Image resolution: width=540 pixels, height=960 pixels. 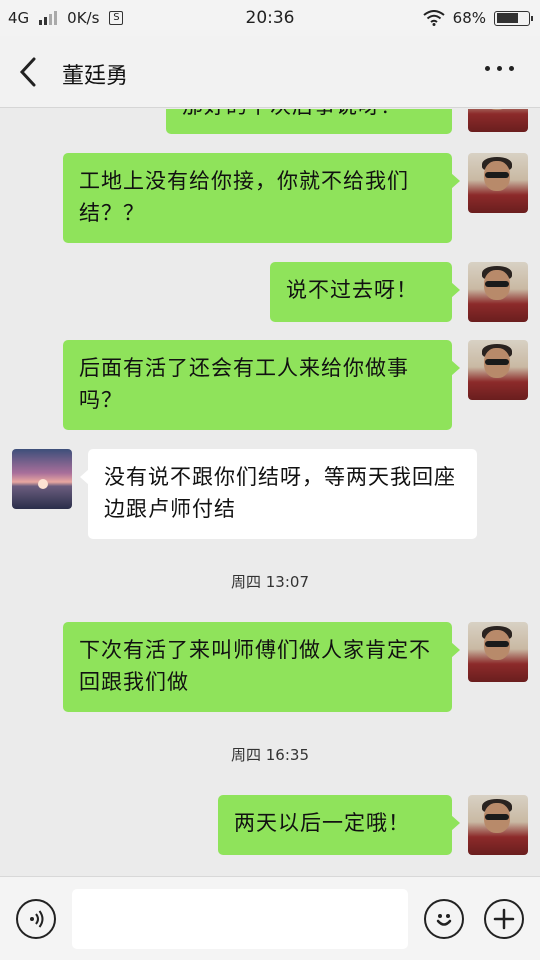 What do you see at coordinates (95, 76) in the screenshot?
I see `contact-name: 董廷勇` at bounding box center [95, 76].